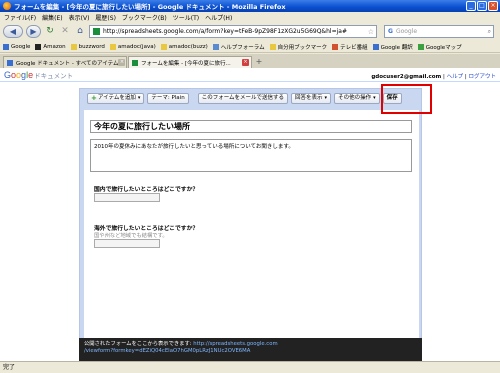 Image resolution: width=500 pixels, height=373 pixels. Describe the element at coordinates (357, 98) in the screenshot. I see `more-actions-button: その他の操作 ▾` at that location.